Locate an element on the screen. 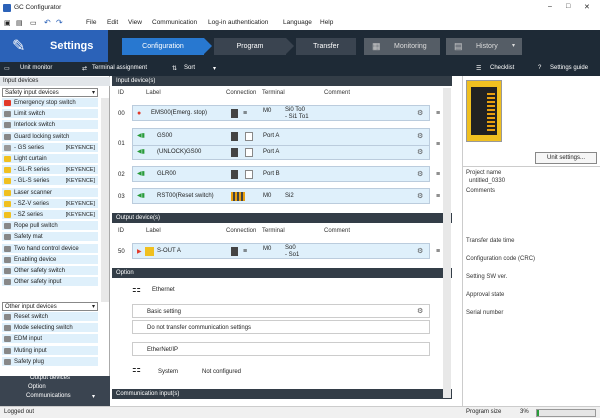 This screenshot has height=418, width=600. palette-item: - SZ series [KEYENCE] is located at coordinates (50, 215).